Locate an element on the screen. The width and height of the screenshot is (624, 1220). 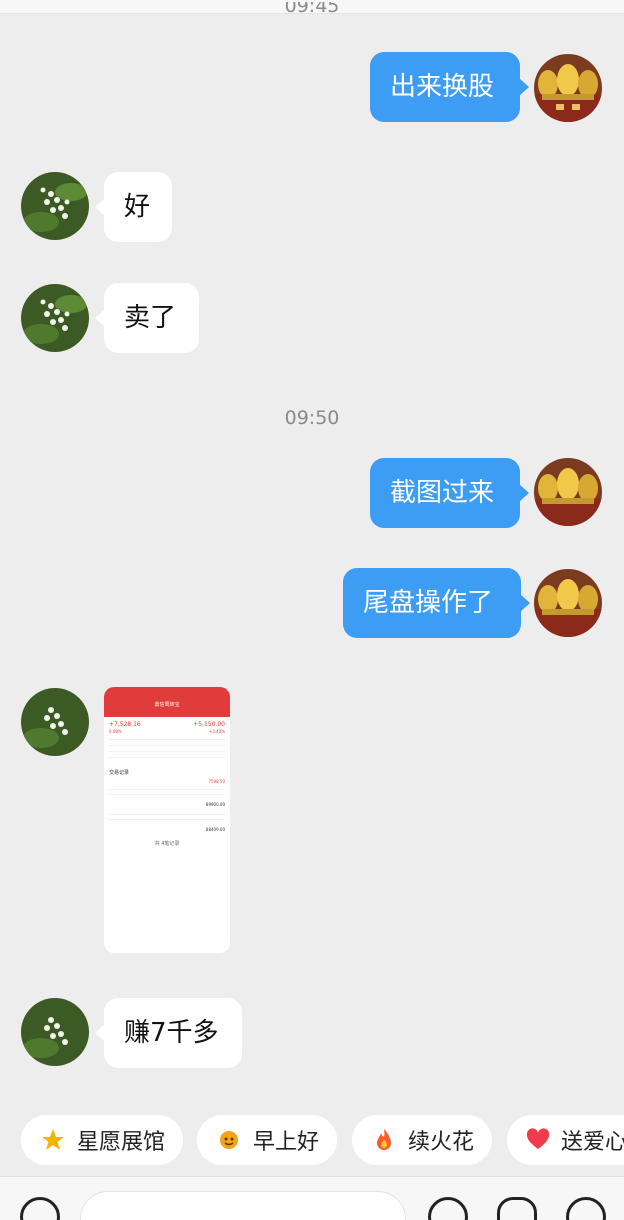
screenshot-value: +5,150.00 is located at coordinates (209, 724).